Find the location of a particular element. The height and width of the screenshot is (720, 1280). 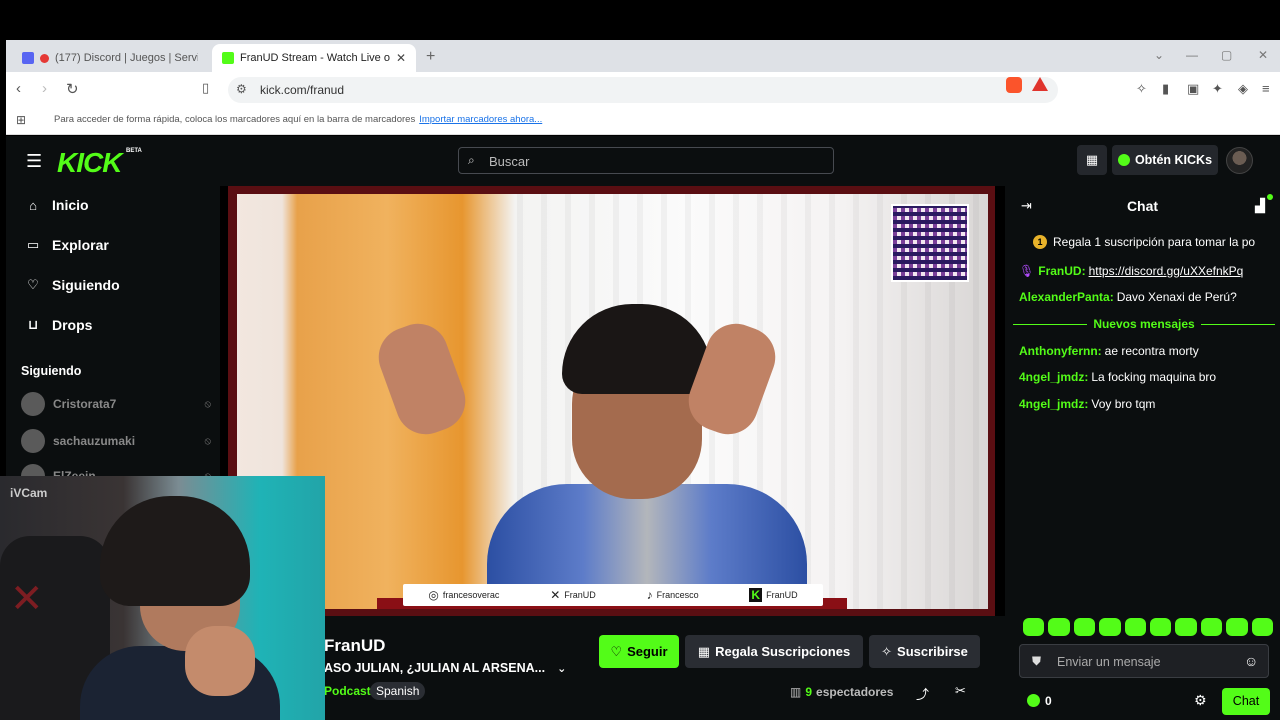

vpn-icon: ◈ is located at coordinates (1243, 89).